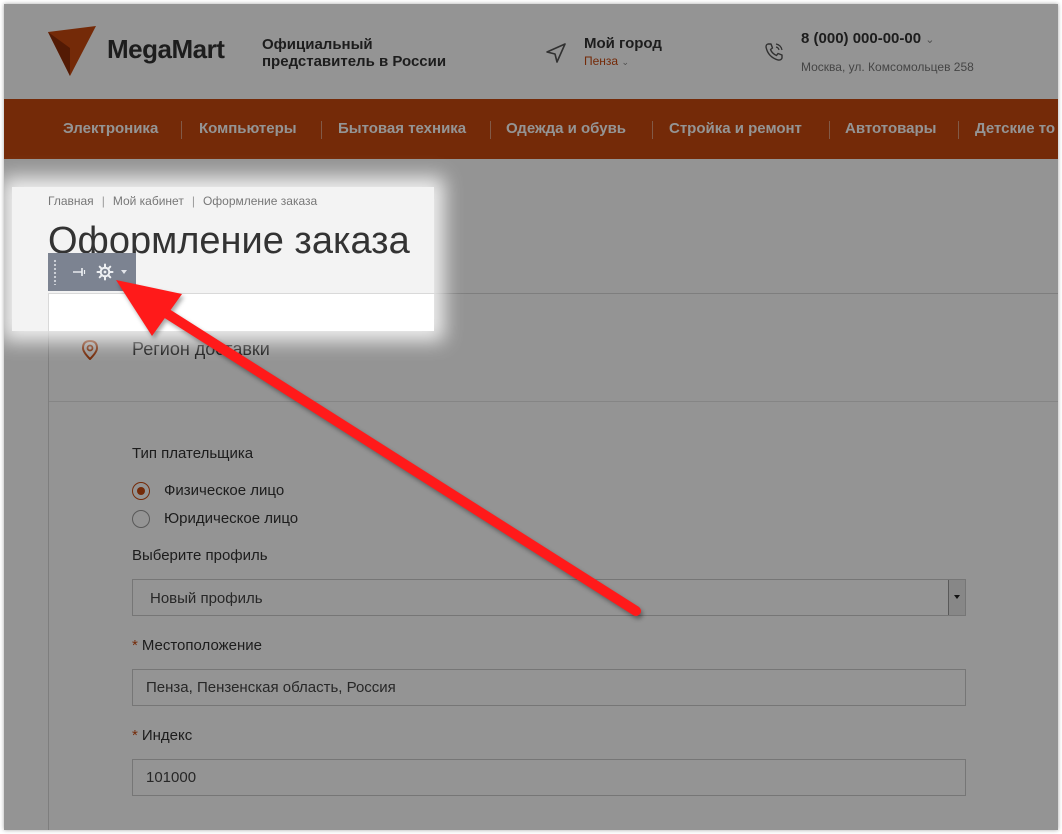  I want to click on city-selector: Пенза ⌄, so click(606, 61).